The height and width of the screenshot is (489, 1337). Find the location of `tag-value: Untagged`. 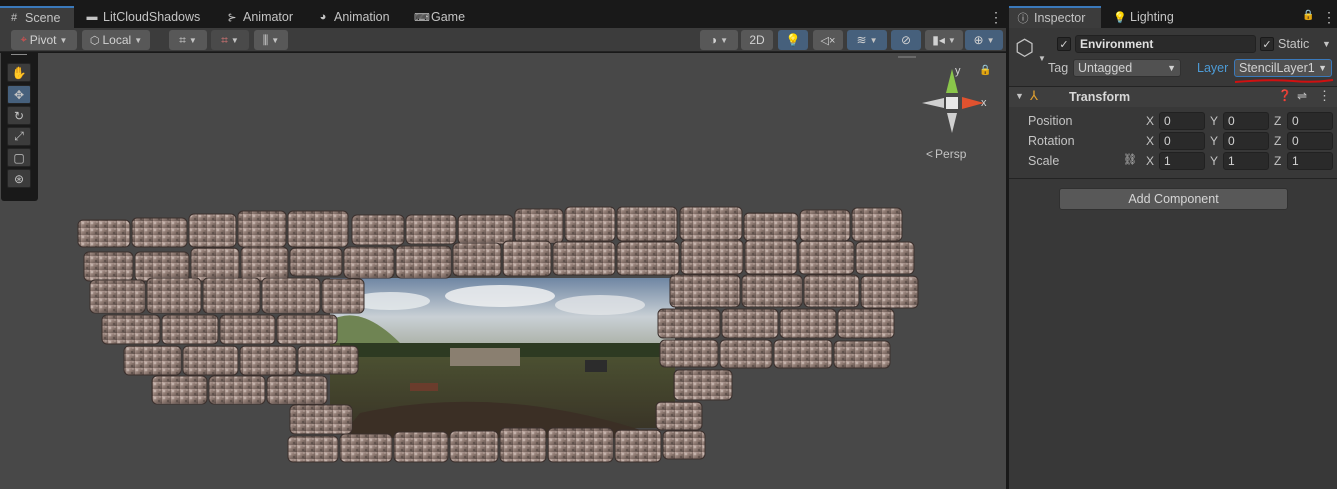

tag-value: Untagged is located at coordinates (1105, 68).